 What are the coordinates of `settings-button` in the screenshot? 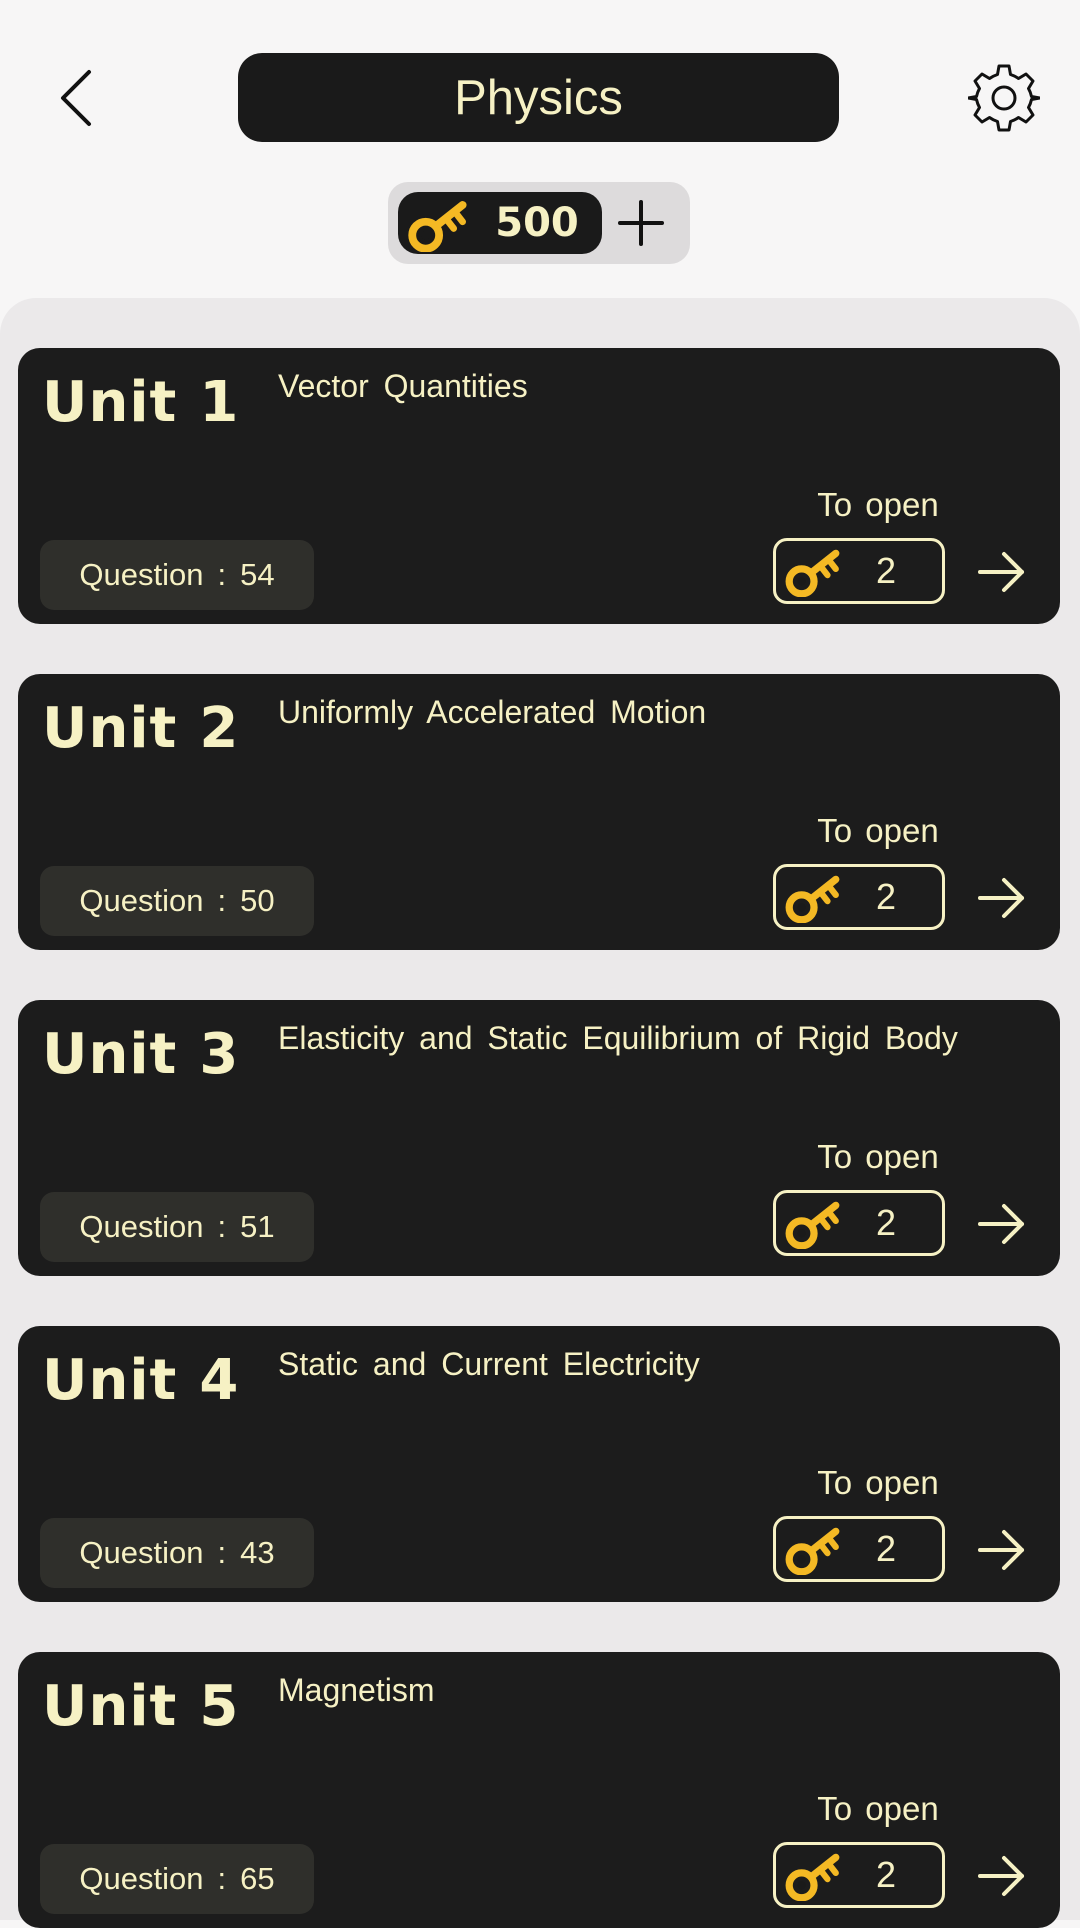 It's located at (1004, 98).